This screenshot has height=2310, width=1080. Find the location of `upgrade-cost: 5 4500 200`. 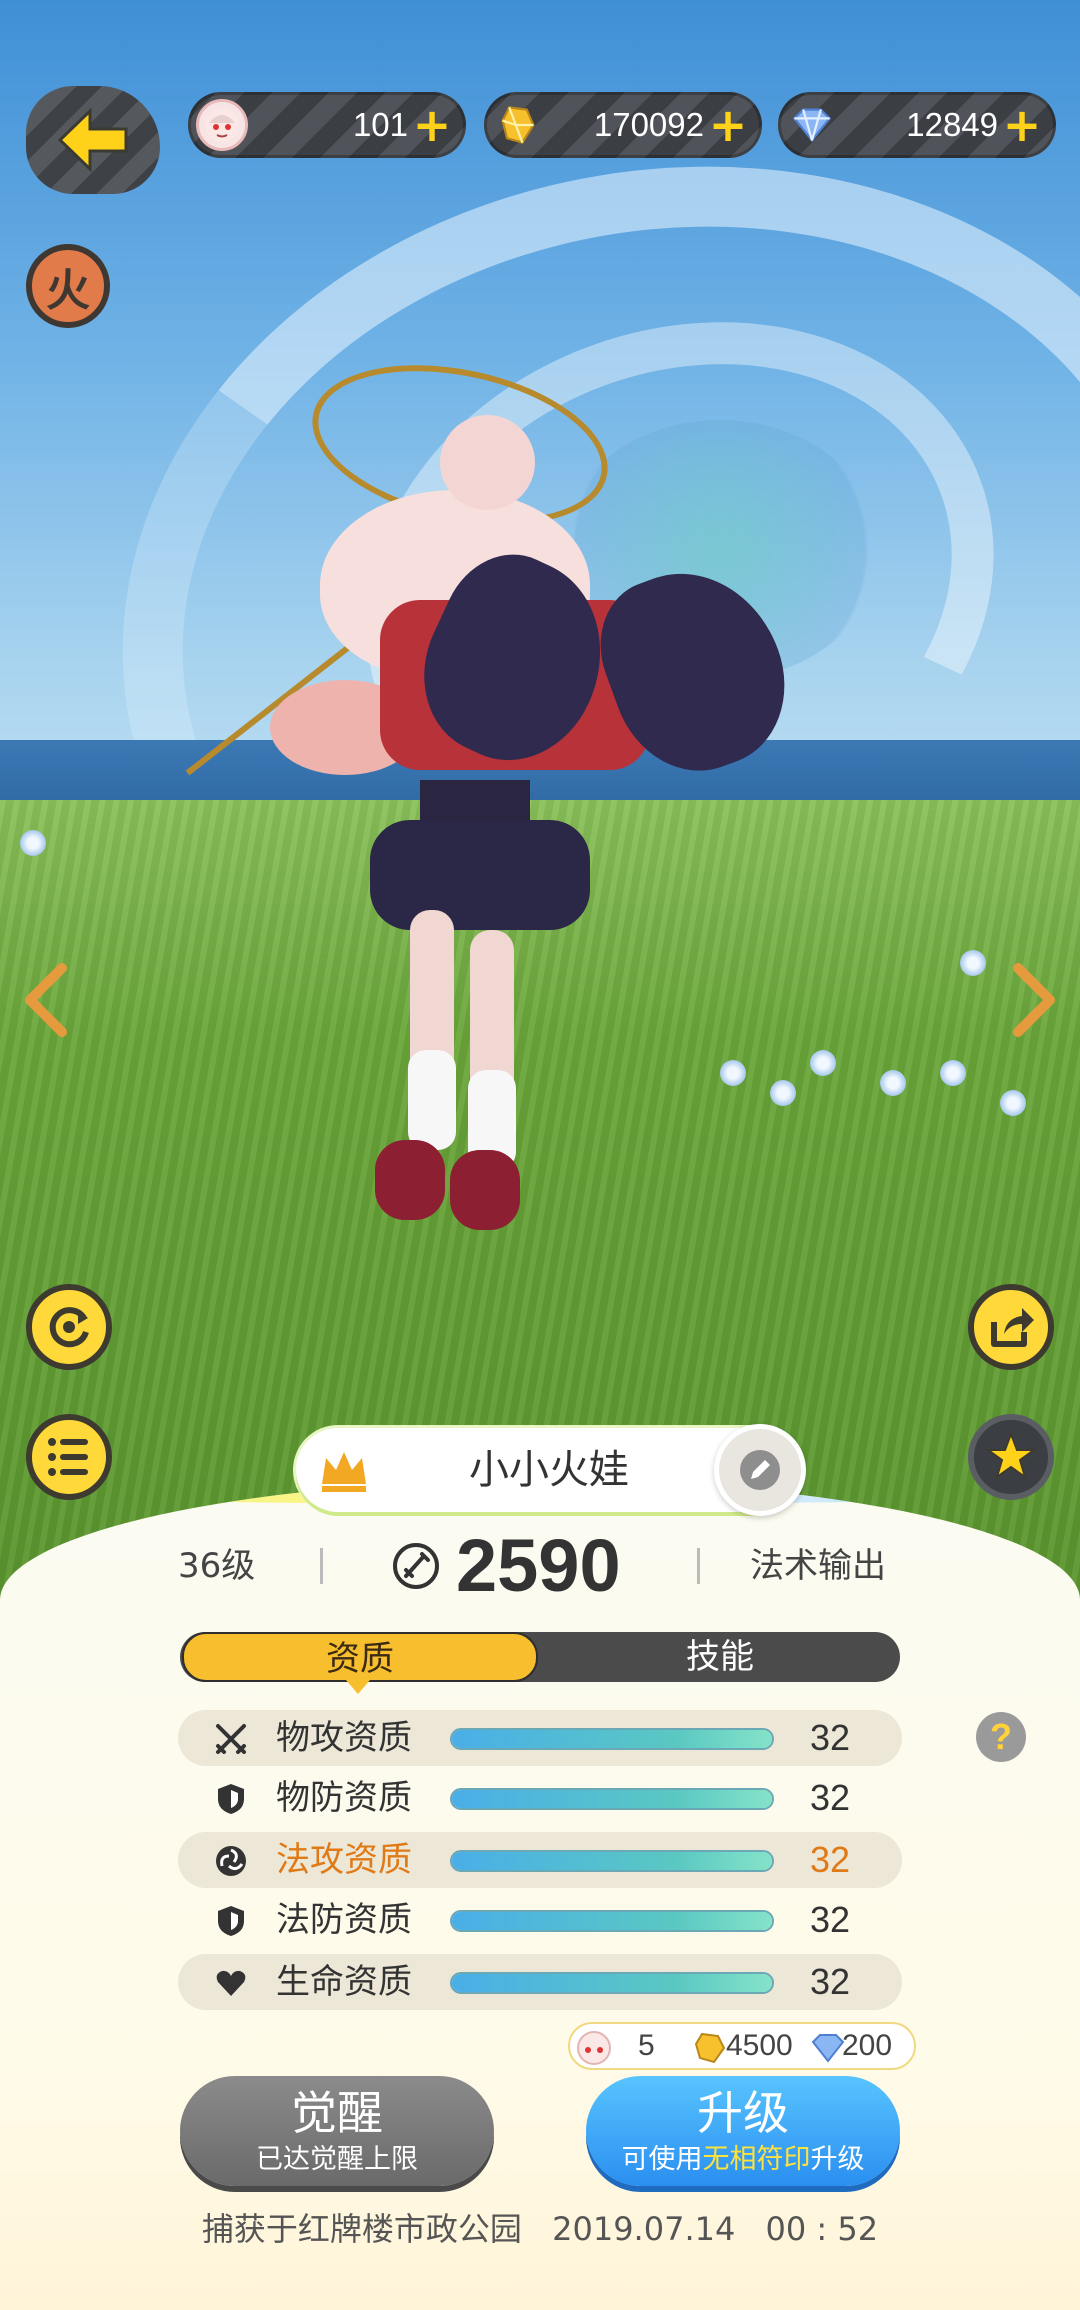

upgrade-cost: 5 4500 200 is located at coordinates (742, 2046).